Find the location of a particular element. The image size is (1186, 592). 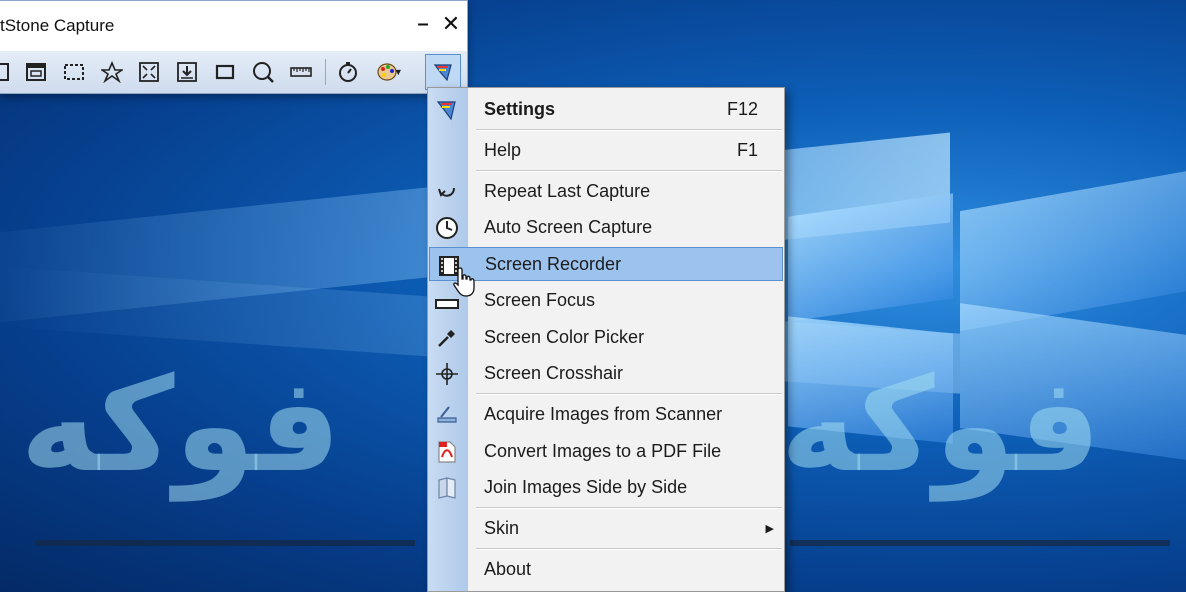

menu-item-auto-screen-capture: Auto Screen Capture is located at coordinates (606, 227).